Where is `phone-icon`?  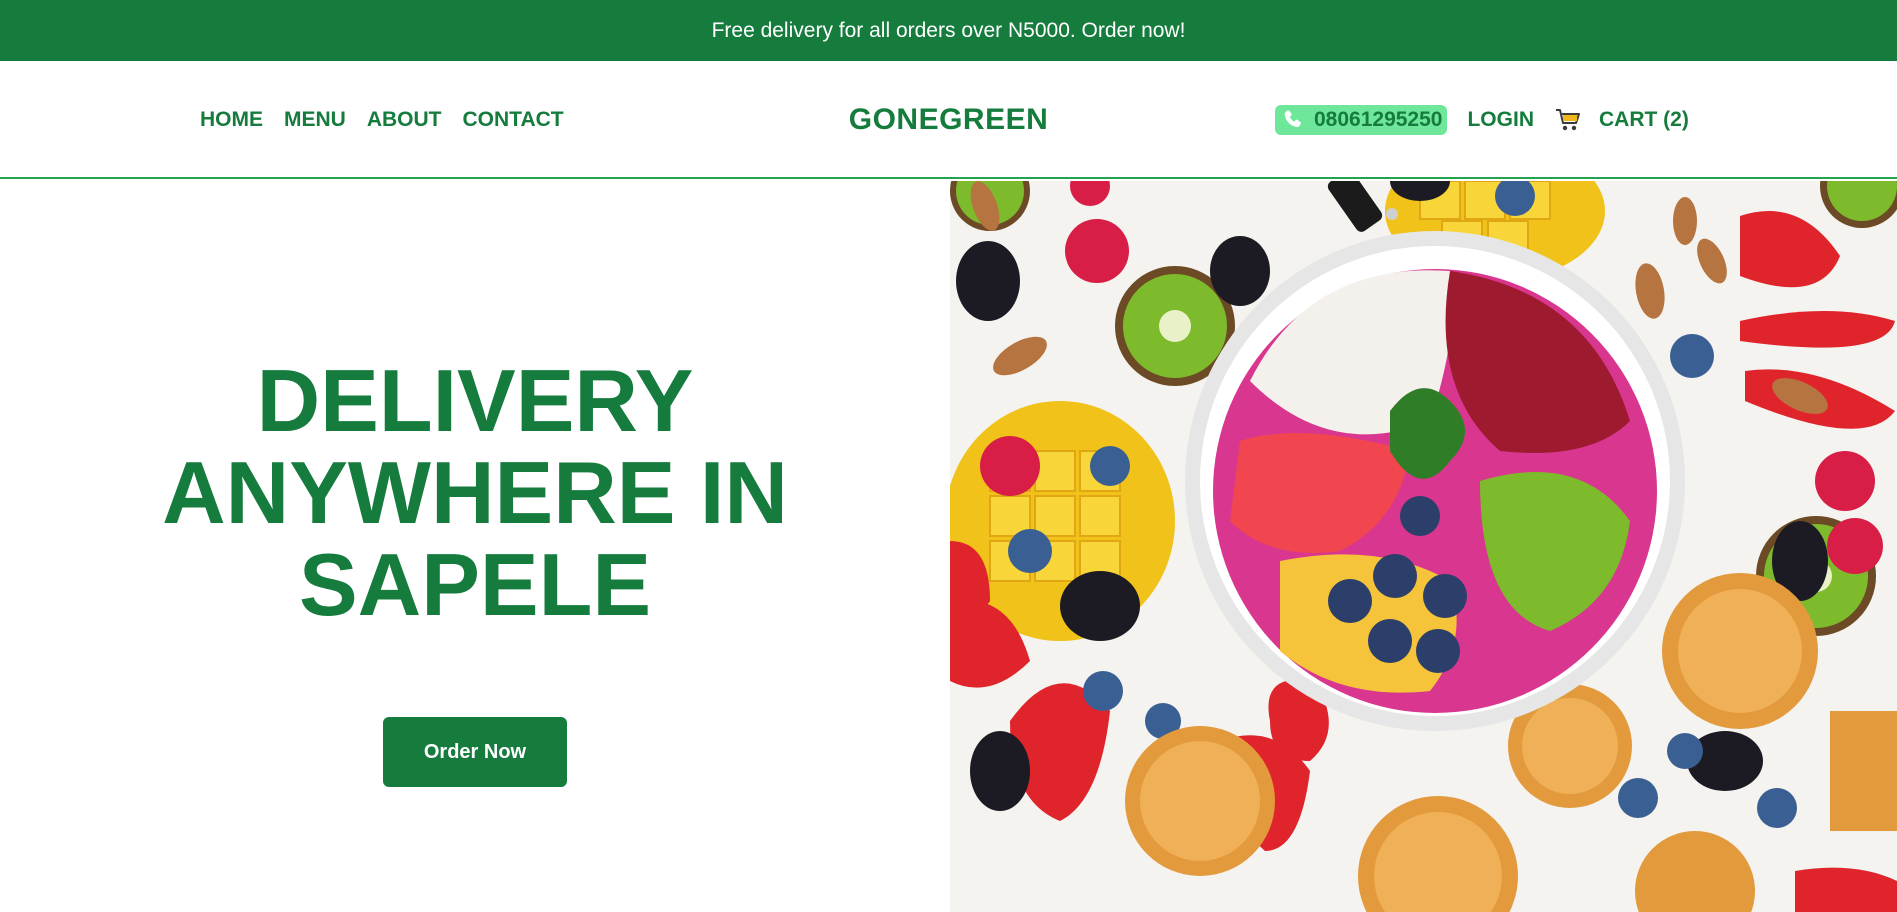
phone-icon is located at coordinates (1293, 120).